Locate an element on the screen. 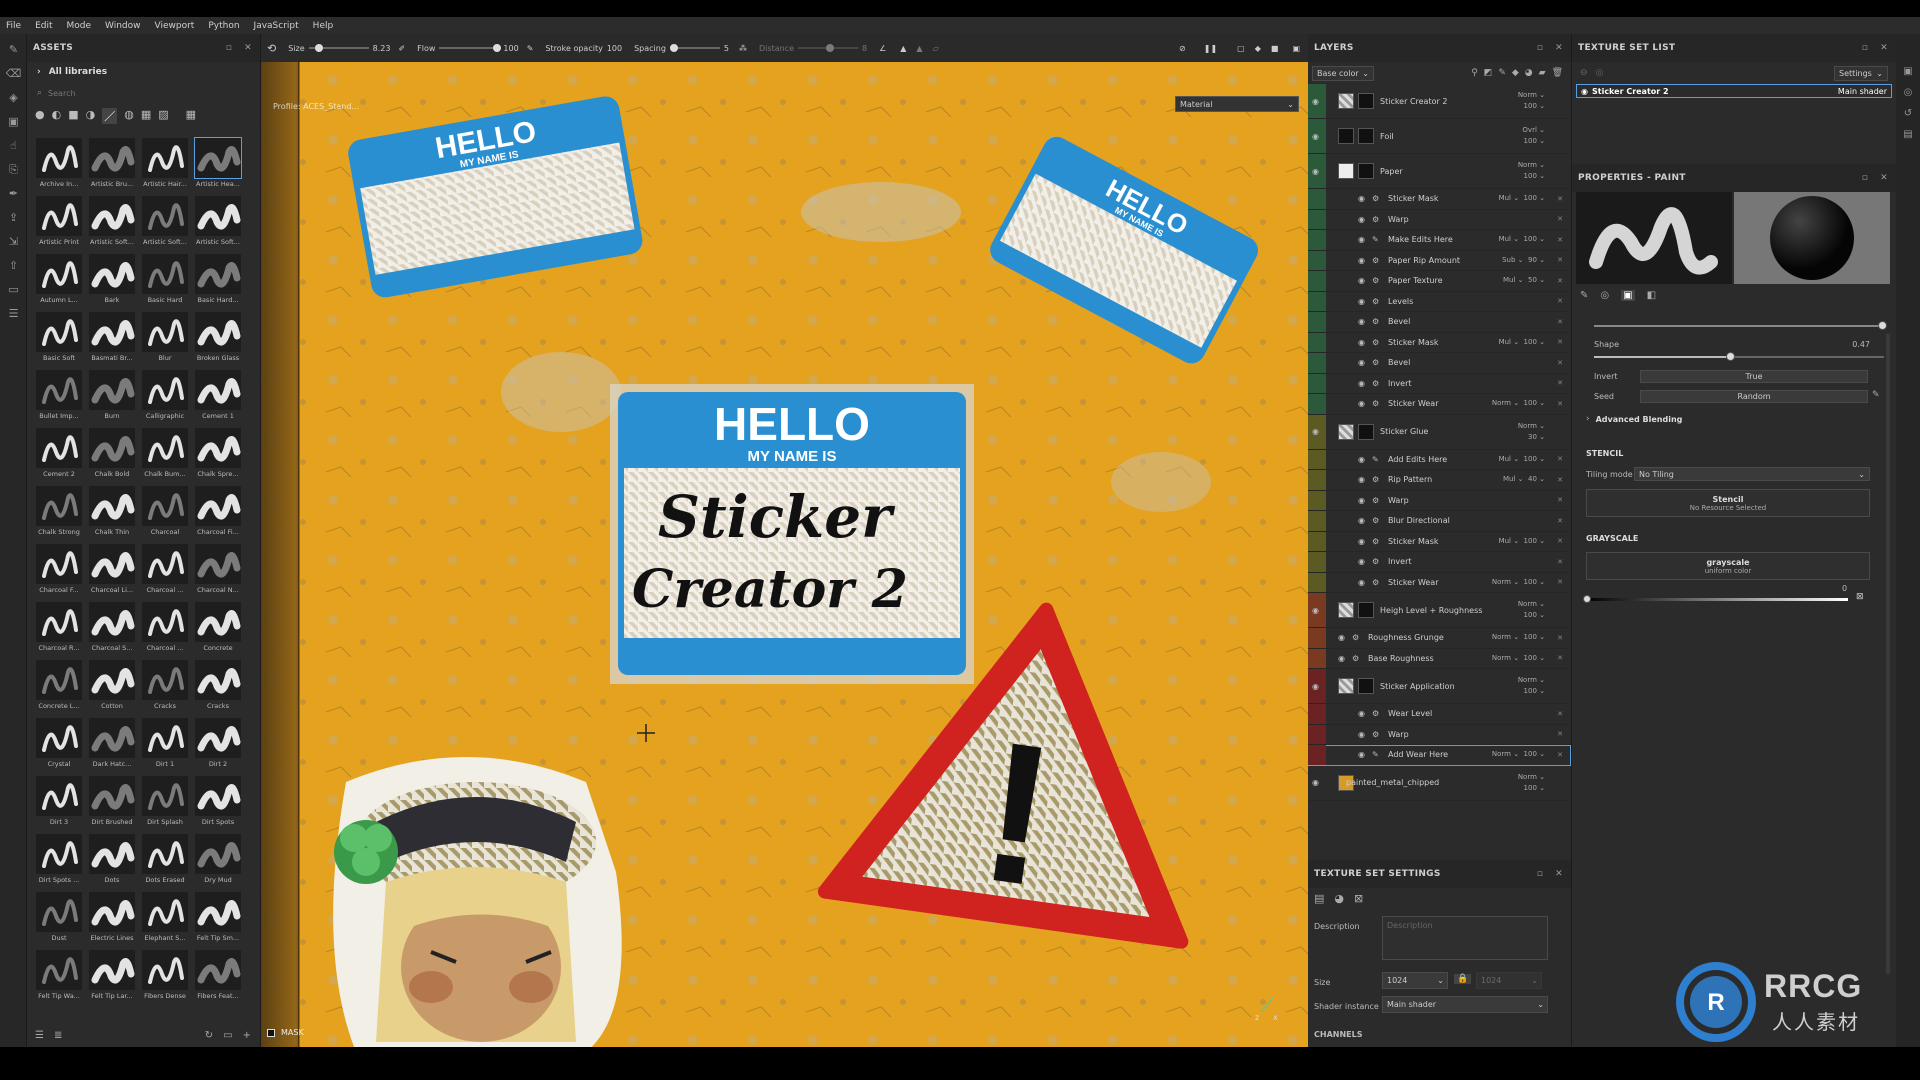 This screenshot has height=1080, width=1920. menu-item-javascript: JavaScript is located at coordinates (276, 26).